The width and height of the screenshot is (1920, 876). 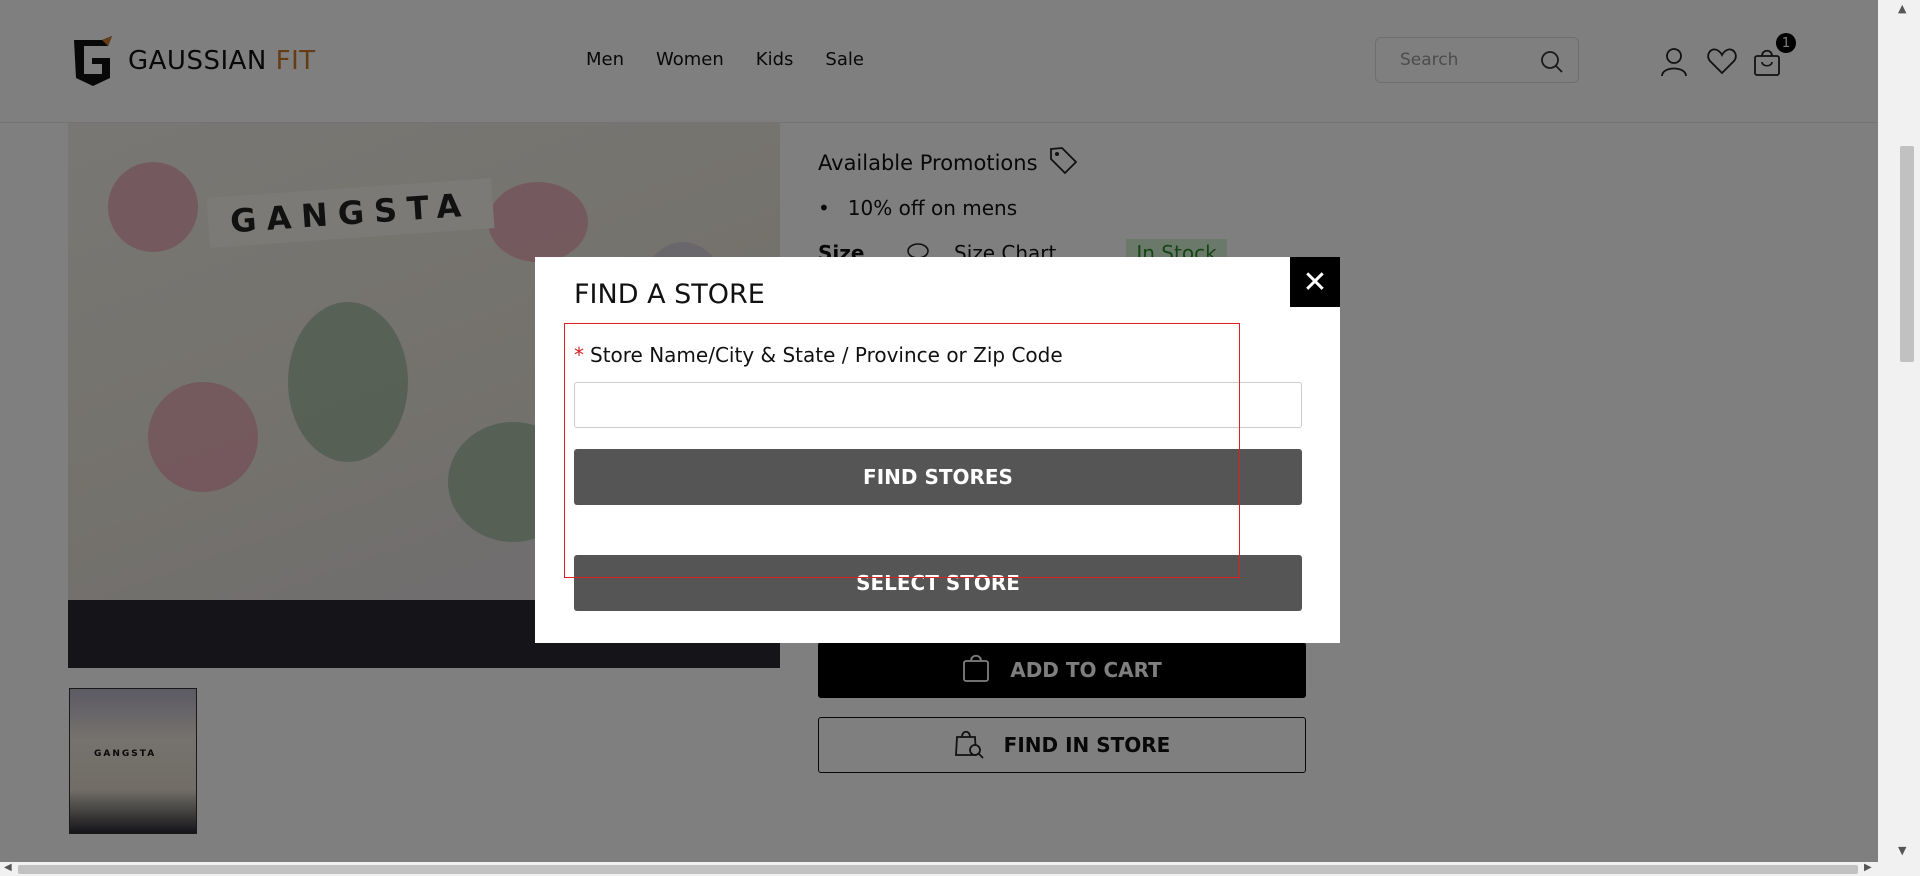 I want to click on horizontal-scroll-thumb, so click(x=938, y=869).